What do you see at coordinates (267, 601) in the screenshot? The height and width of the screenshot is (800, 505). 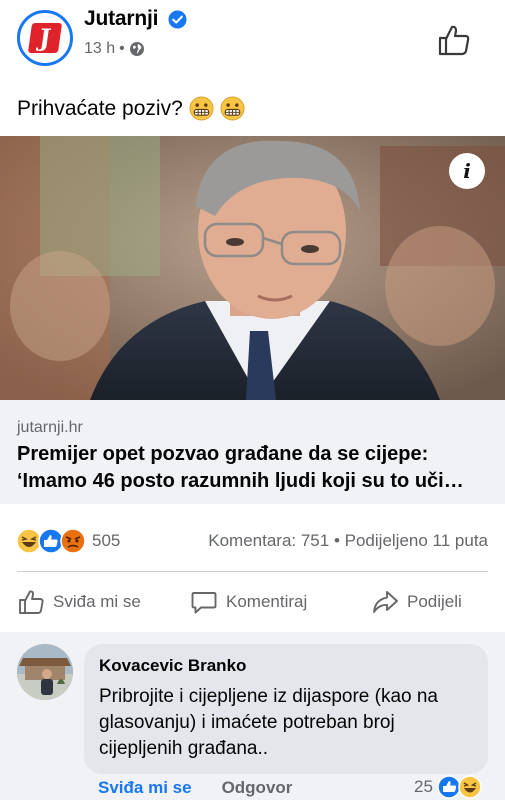 I see `comment-label: Komentiraj` at bounding box center [267, 601].